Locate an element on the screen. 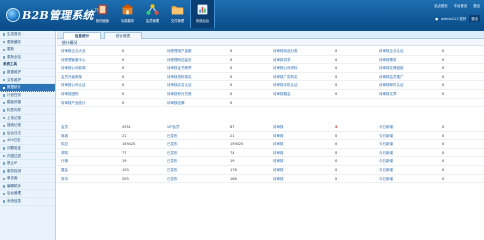 Image resolution: width=484 pixels, height=240 pixels. stat-label: 待审核积分兑换 is located at coordinates (179, 94).